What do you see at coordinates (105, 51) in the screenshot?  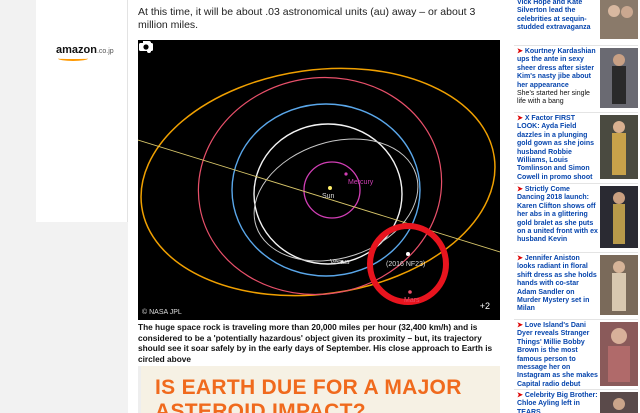 I see `amazon-suffix: .co.jp` at bounding box center [105, 51].